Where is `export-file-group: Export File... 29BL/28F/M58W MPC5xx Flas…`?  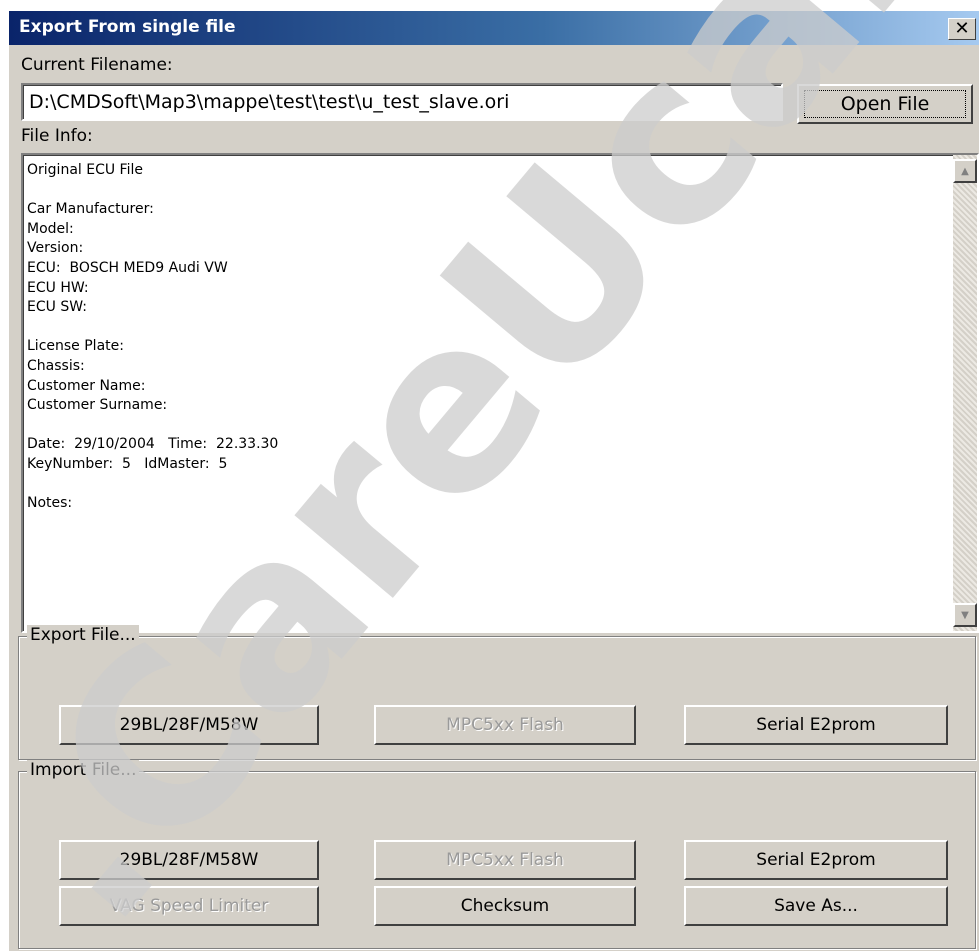
export-file-group: Export File... 29BL/28F/M58W MPC5xx Flas… is located at coordinates (497, 692).